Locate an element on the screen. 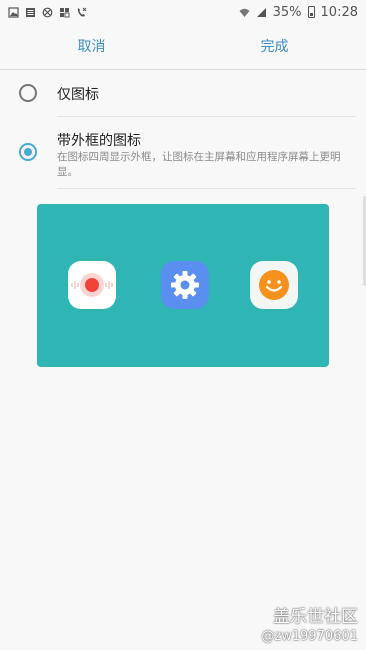 The height and width of the screenshot is (650, 366). missed-call-icon is located at coordinates (81, 12).